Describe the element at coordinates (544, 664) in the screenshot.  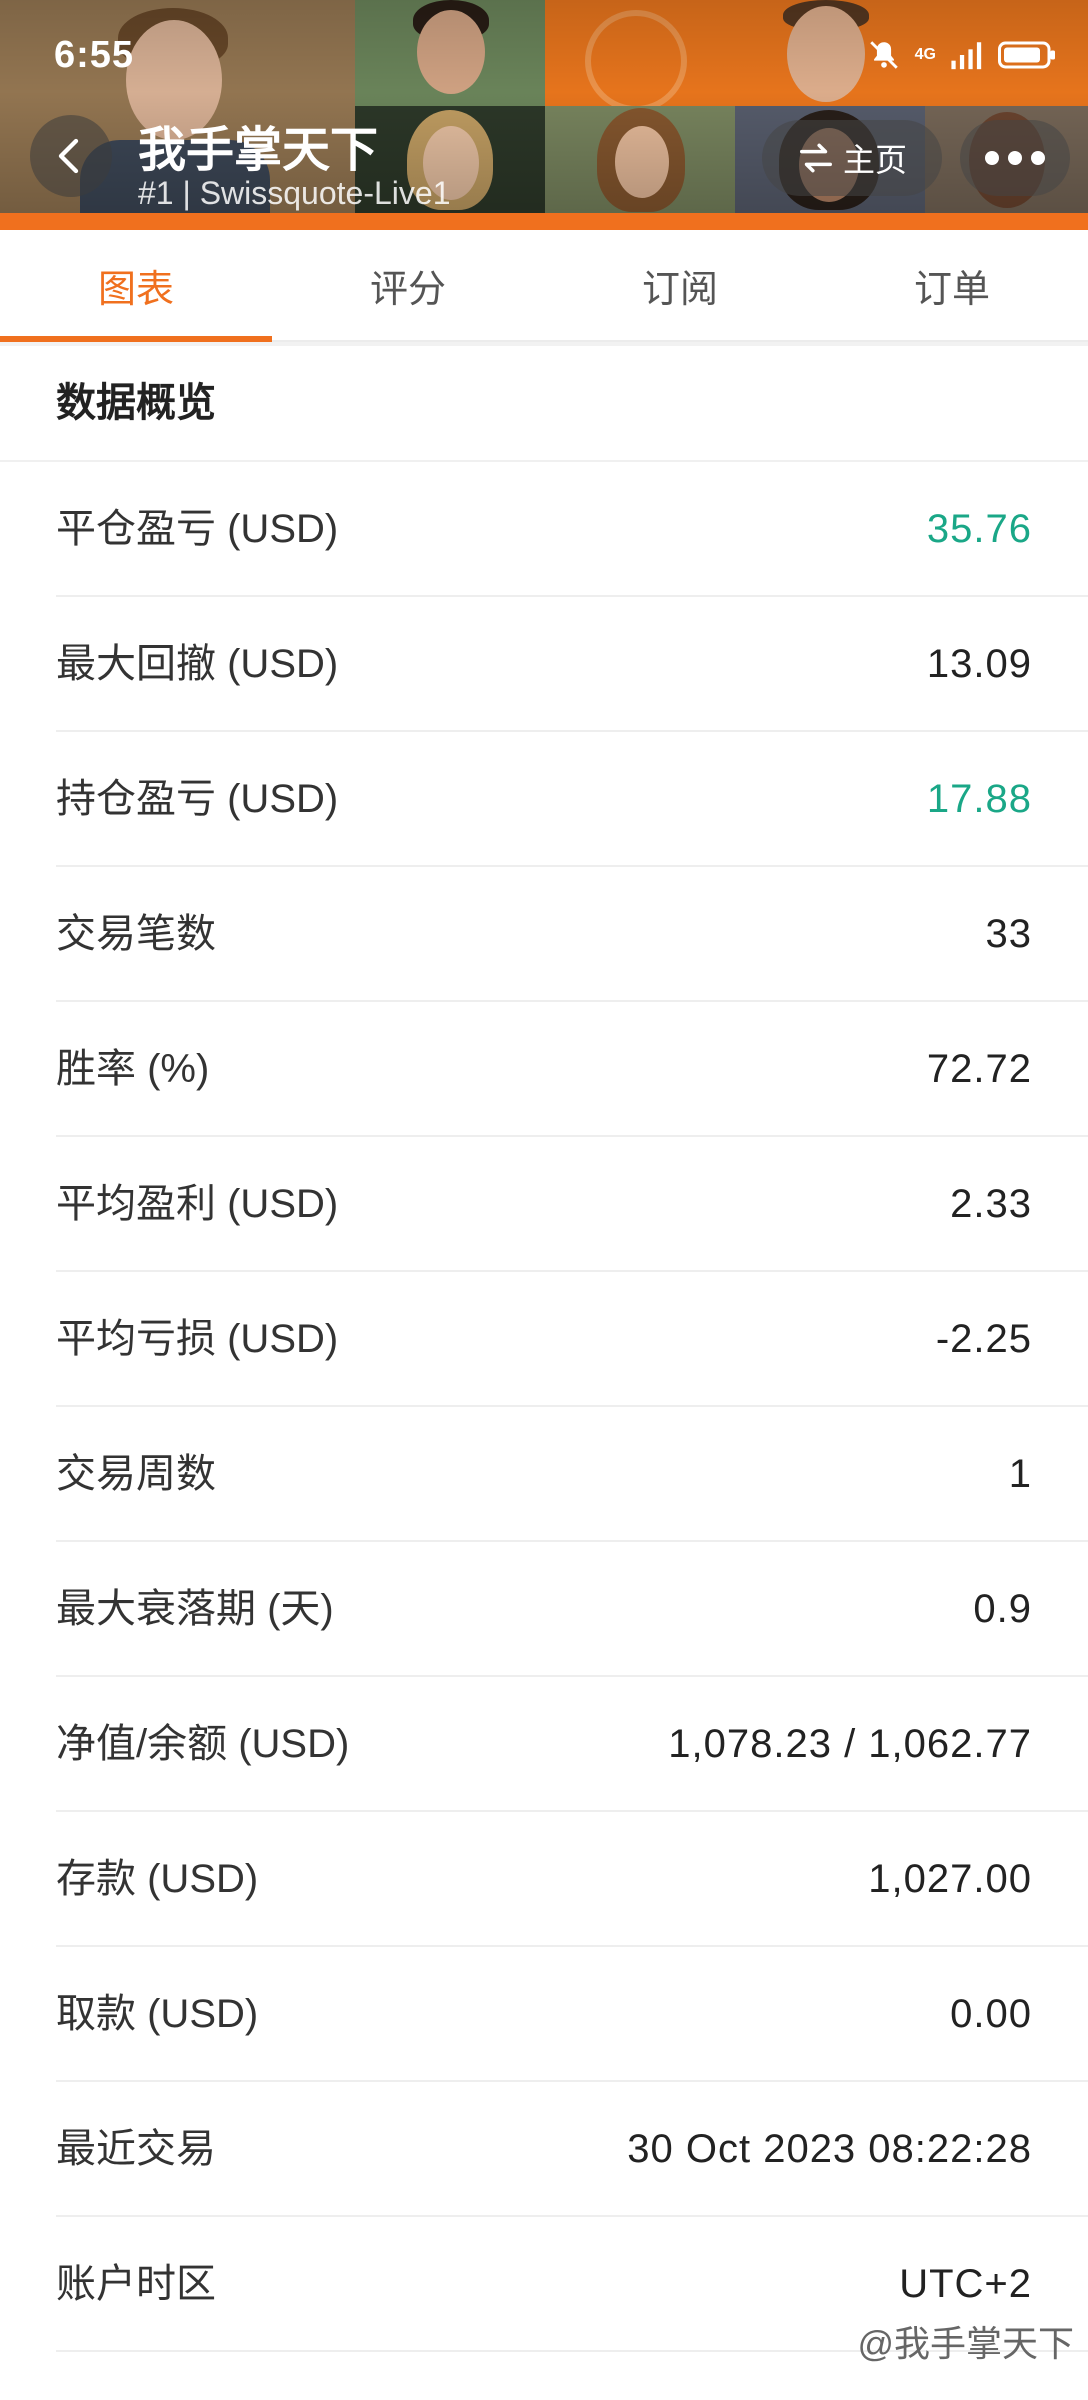
I see `stat-row-max-drawdown: 最大回撤 (USD) 13.09` at that location.